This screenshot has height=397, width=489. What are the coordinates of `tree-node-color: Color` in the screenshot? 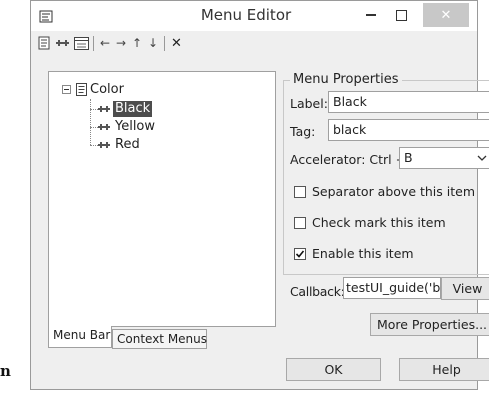 It's located at (107, 90).